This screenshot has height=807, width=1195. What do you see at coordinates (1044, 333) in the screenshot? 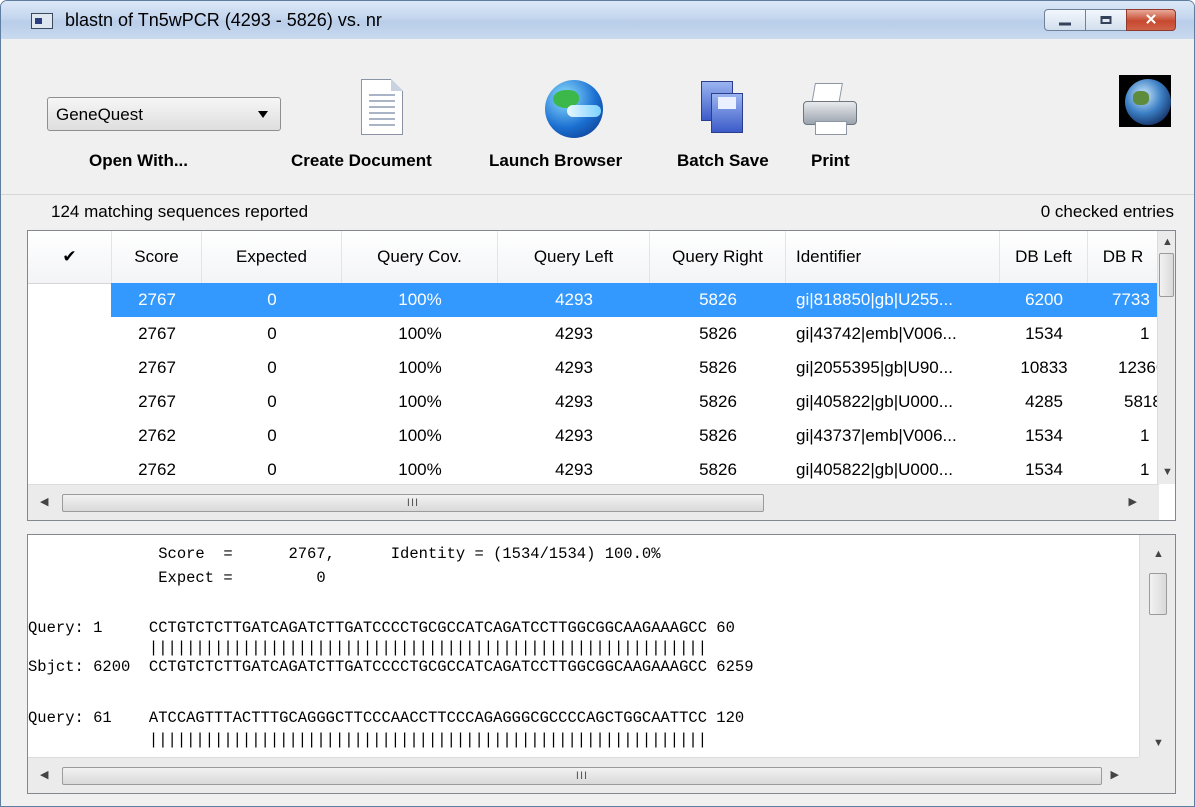
I see `cell-db-left: 1534` at bounding box center [1044, 333].